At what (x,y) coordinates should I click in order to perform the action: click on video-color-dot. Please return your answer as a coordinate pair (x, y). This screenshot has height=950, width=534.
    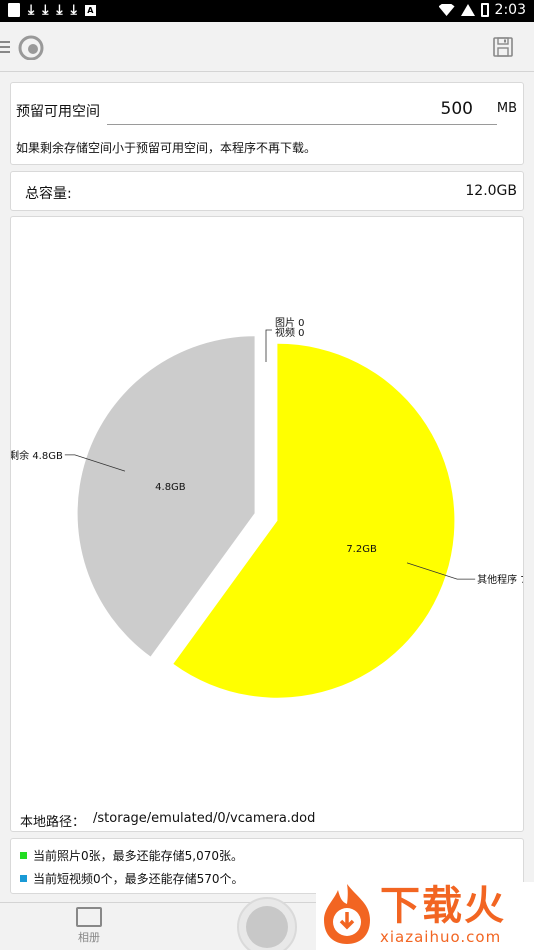
    Looking at the image, I should click on (23, 878).